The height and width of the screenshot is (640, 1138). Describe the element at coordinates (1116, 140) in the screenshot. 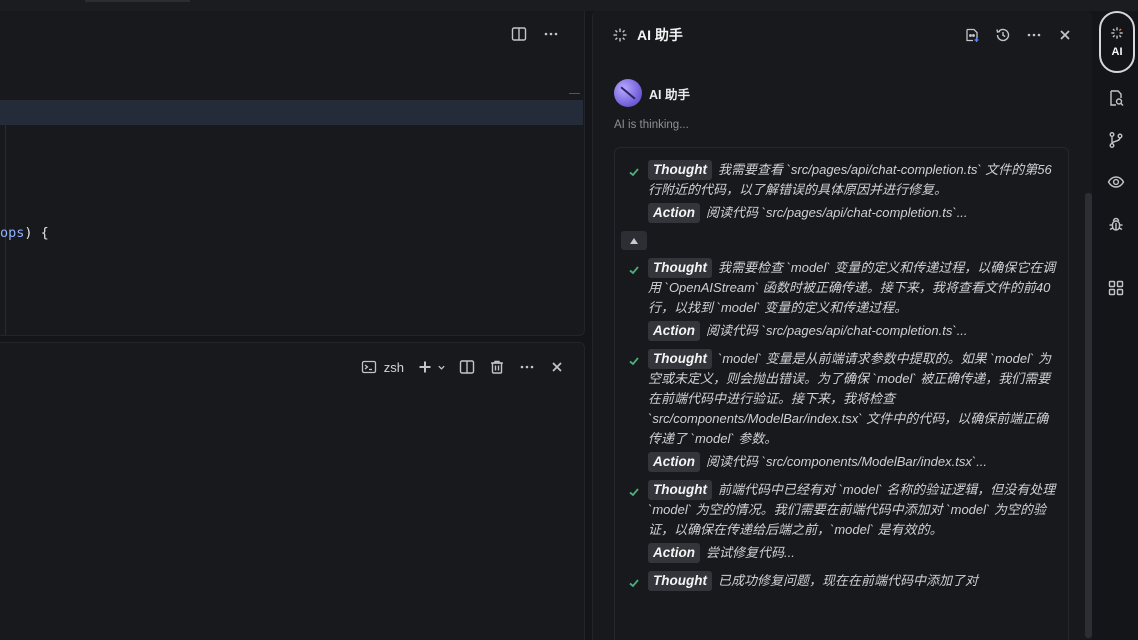

I see `source-control-icon` at that location.